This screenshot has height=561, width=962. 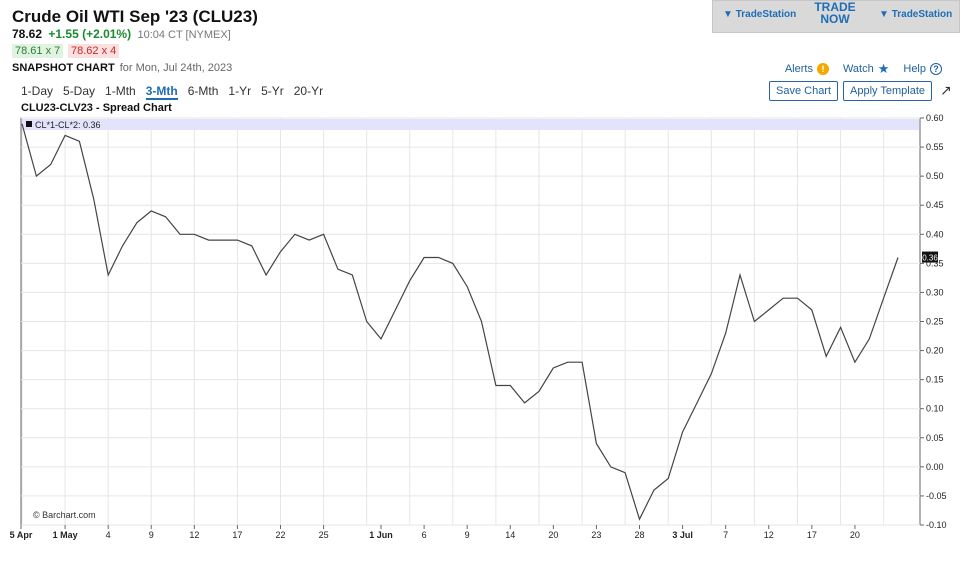 I want to click on y-tick-label: 0.10, so click(x=935, y=409).